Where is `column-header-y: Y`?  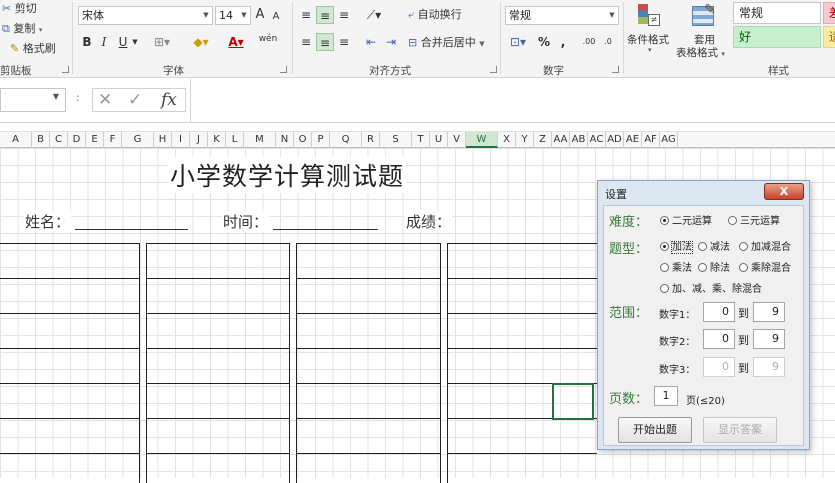 column-header-y: Y is located at coordinates (525, 140).